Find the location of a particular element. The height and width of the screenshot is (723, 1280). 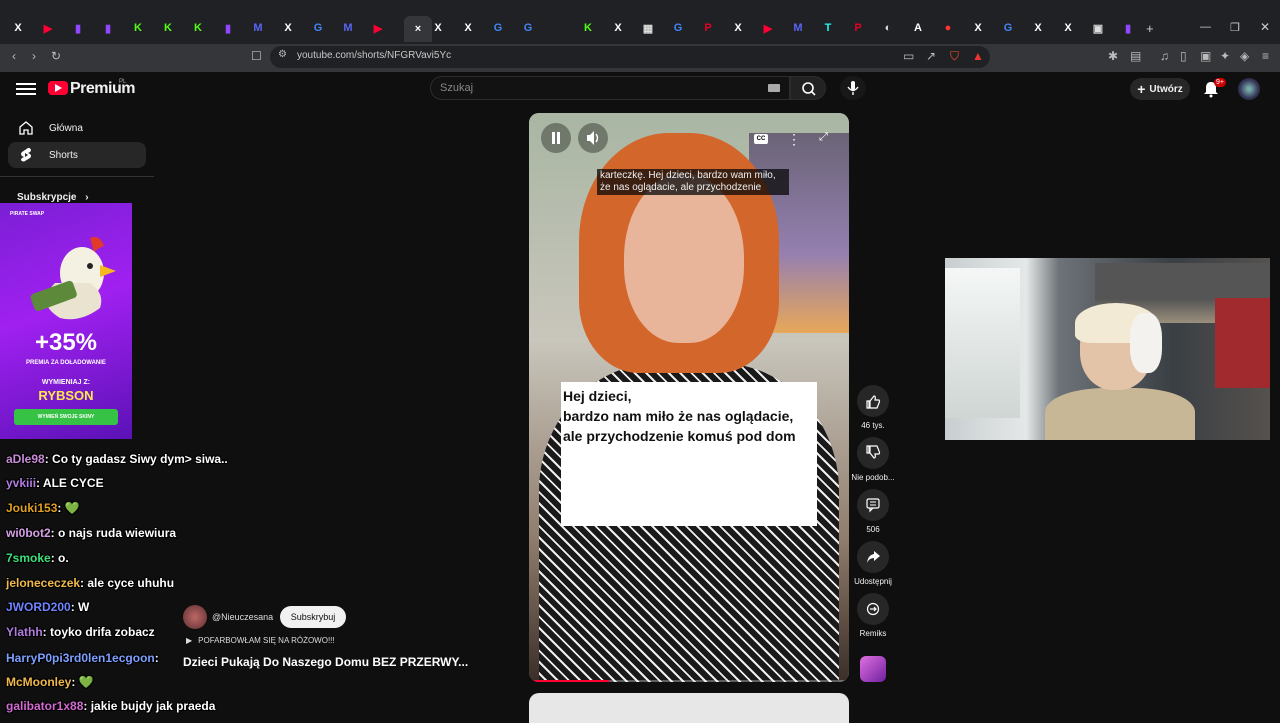

browser-tab: × is located at coordinates (418, 29).